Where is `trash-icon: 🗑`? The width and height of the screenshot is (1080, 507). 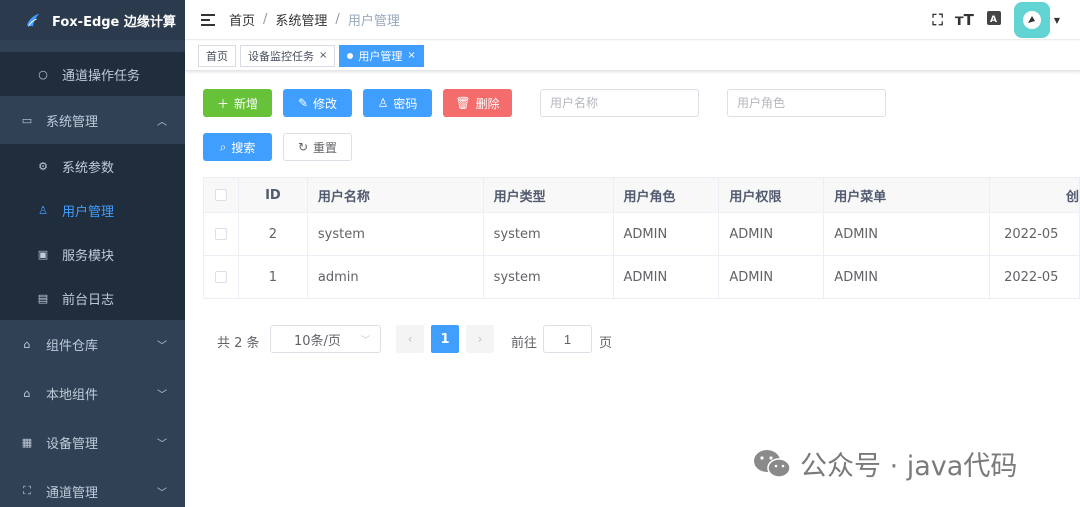 trash-icon: 🗑 is located at coordinates (463, 103).